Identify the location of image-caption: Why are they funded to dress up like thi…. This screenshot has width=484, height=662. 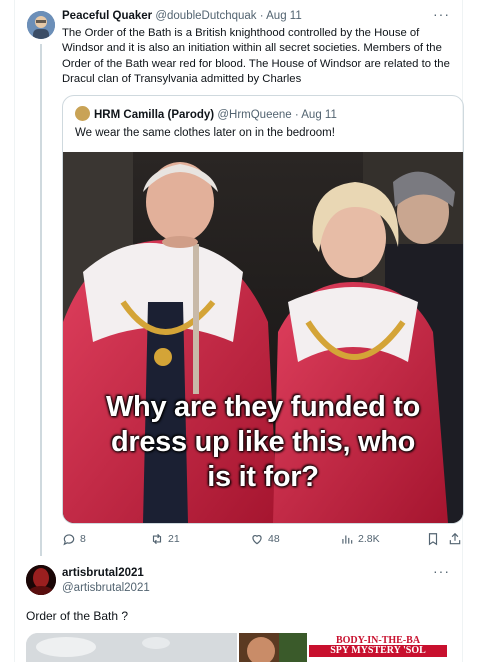
(263, 442).